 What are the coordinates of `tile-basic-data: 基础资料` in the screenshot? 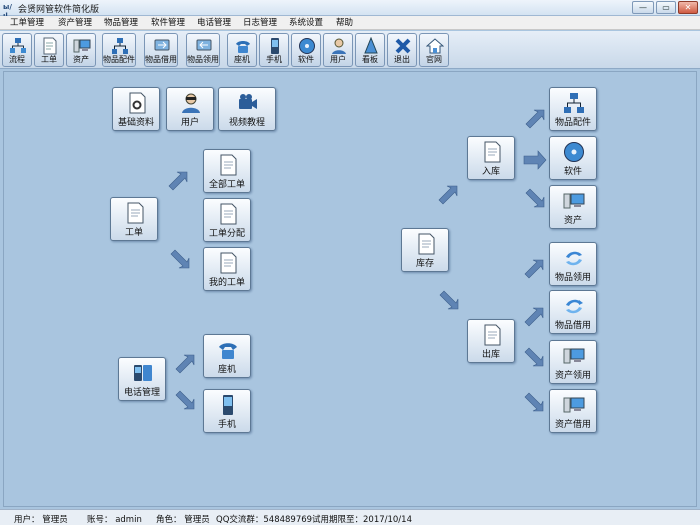 It's located at (136, 109).